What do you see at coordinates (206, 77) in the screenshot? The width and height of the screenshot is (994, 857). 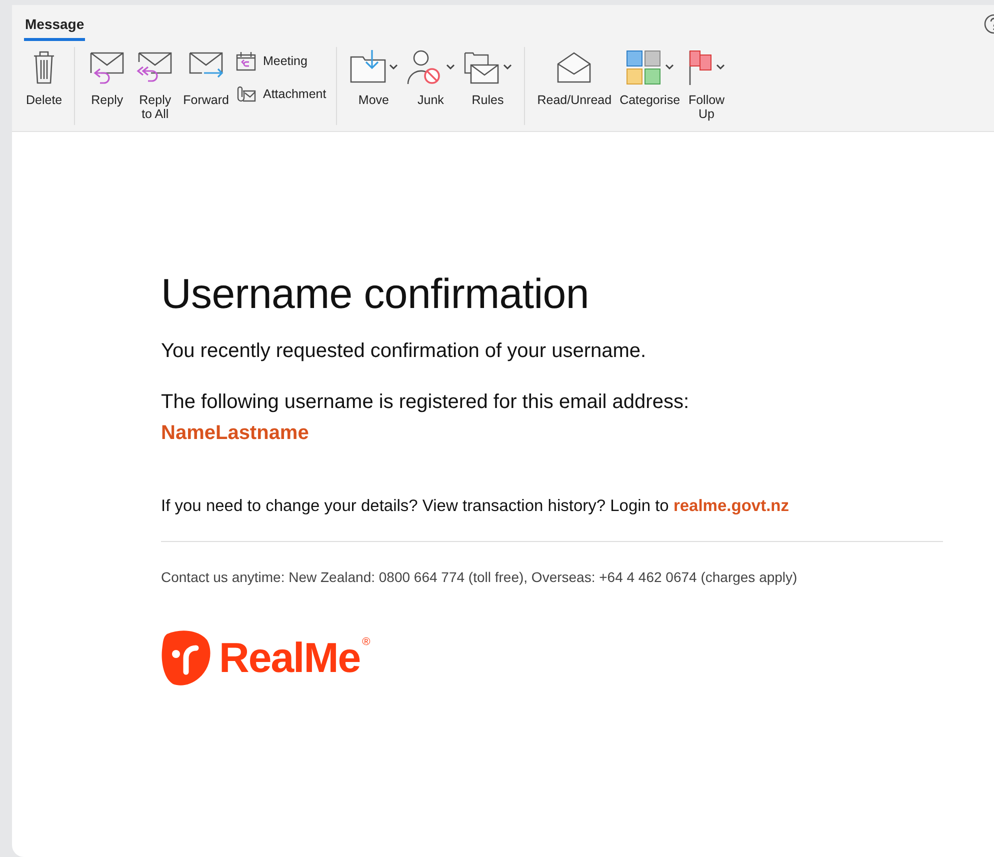 I see `ribbon-button: Forward` at bounding box center [206, 77].